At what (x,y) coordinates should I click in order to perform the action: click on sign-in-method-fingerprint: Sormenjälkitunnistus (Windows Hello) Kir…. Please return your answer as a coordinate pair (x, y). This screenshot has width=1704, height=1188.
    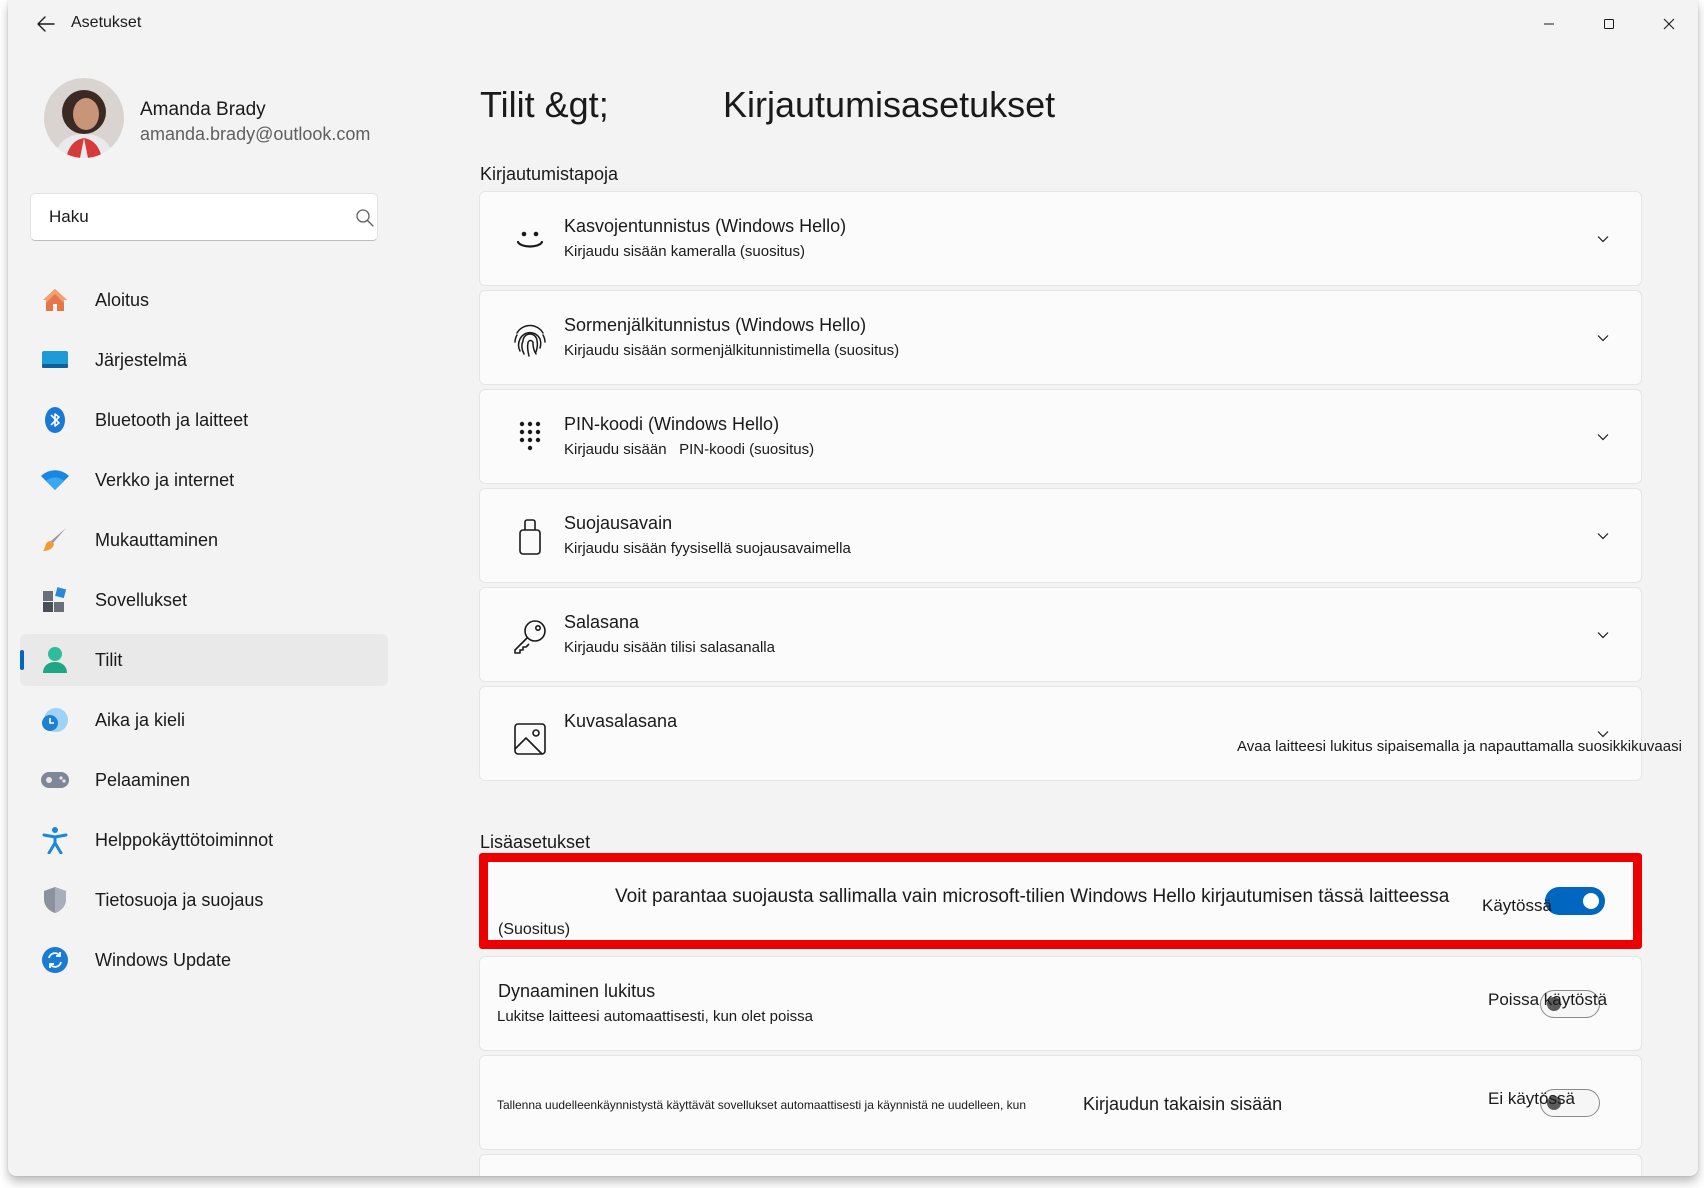
    Looking at the image, I should click on (1060, 337).